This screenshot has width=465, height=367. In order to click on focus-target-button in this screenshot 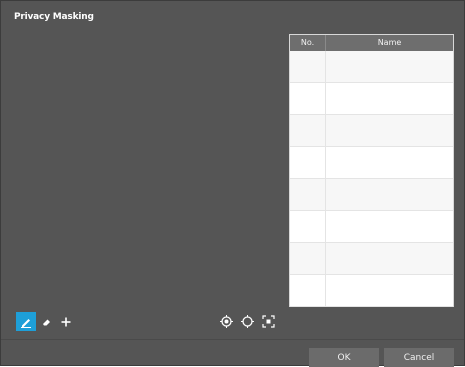, I will do `click(226, 321)`.